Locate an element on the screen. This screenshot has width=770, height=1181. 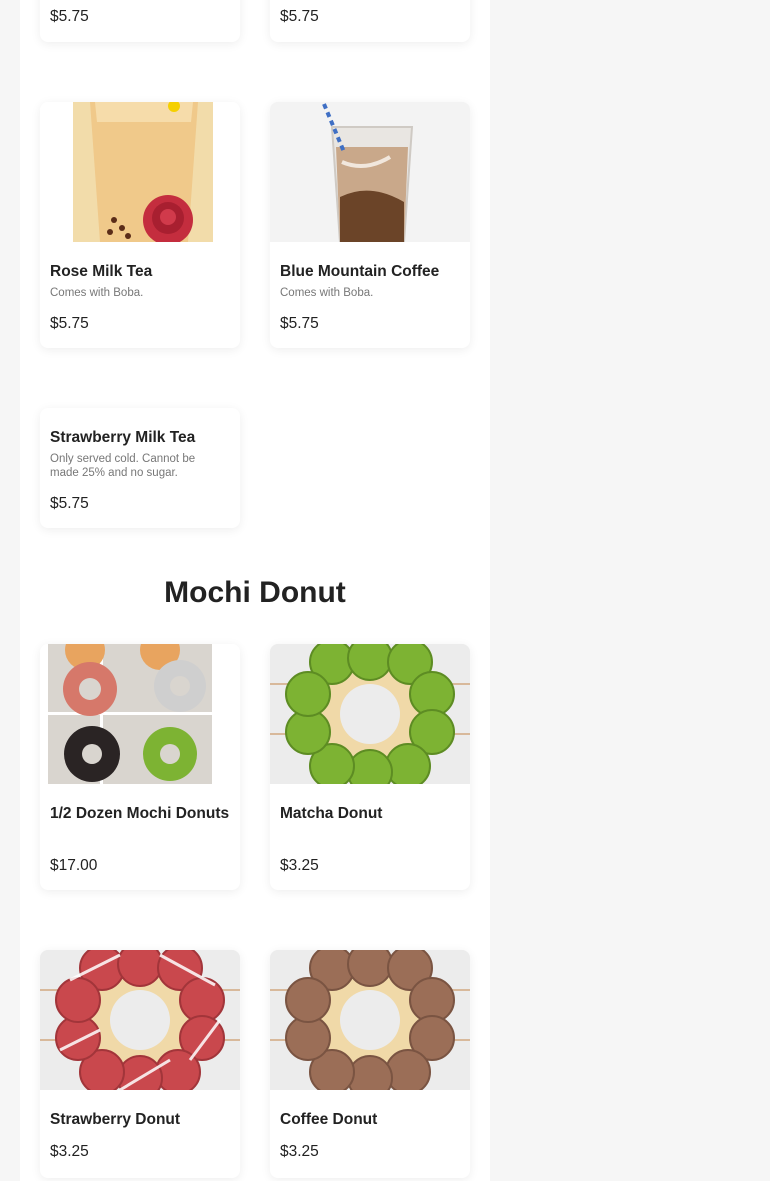
item-name: Rose Milk Tea is located at coordinates (101, 271).